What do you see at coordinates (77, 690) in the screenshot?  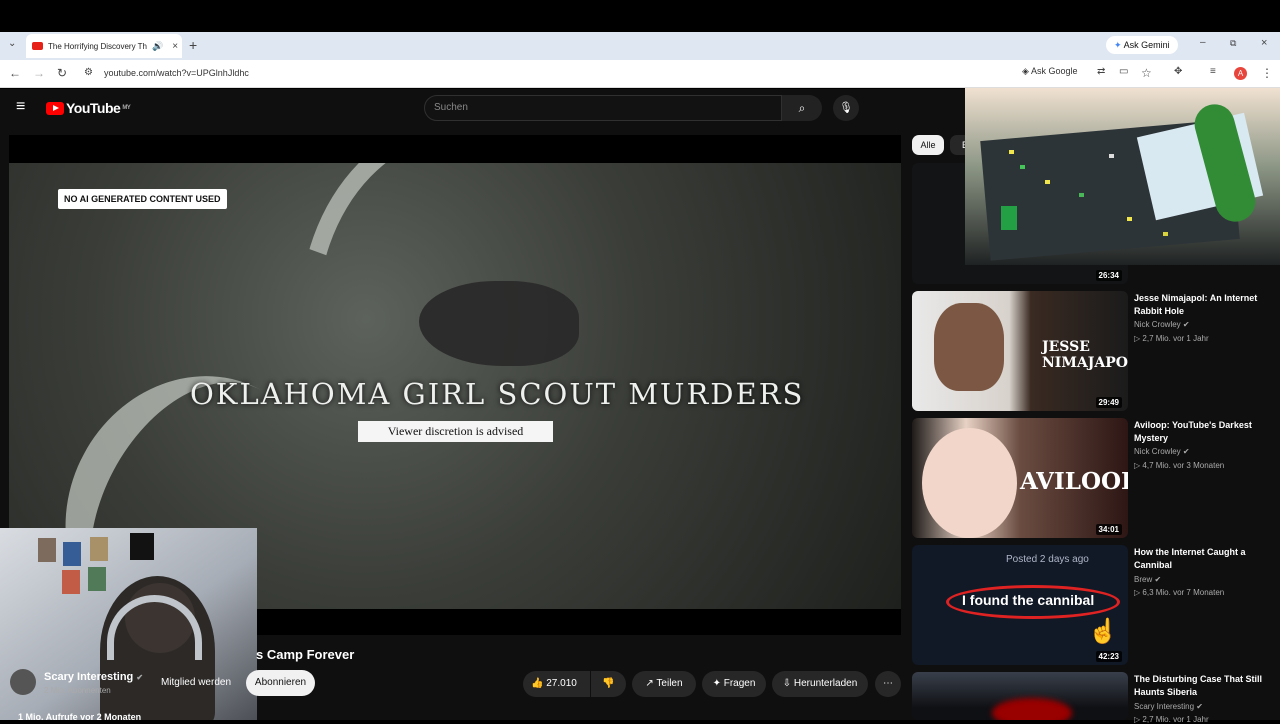 I see `subscriber-count: 2 Mio. Abonnenten` at bounding box center [77, 690].